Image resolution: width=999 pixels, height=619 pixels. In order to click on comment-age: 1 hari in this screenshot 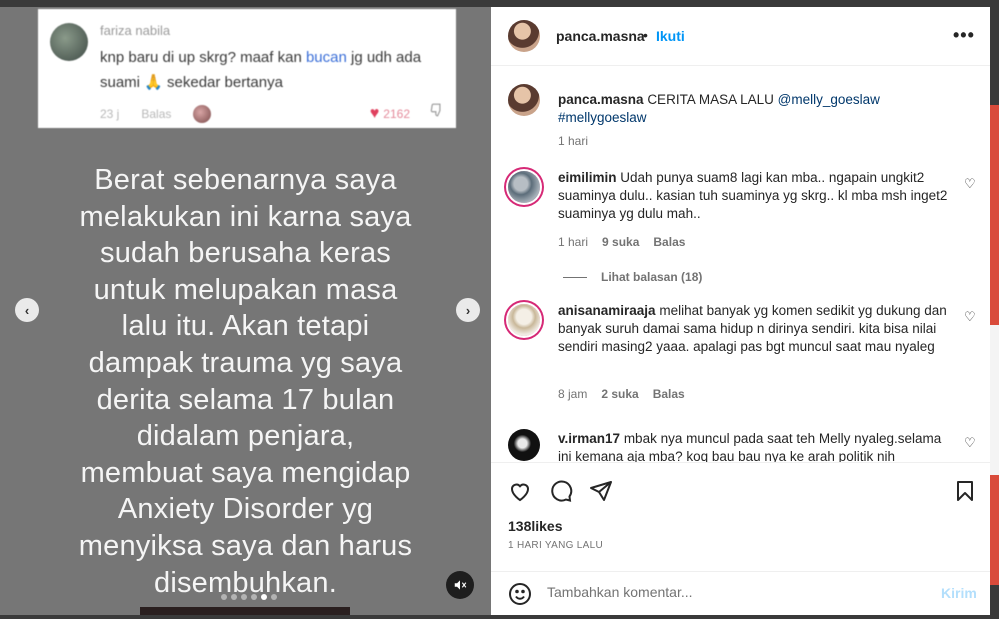, I will do `click(573, 242)`.